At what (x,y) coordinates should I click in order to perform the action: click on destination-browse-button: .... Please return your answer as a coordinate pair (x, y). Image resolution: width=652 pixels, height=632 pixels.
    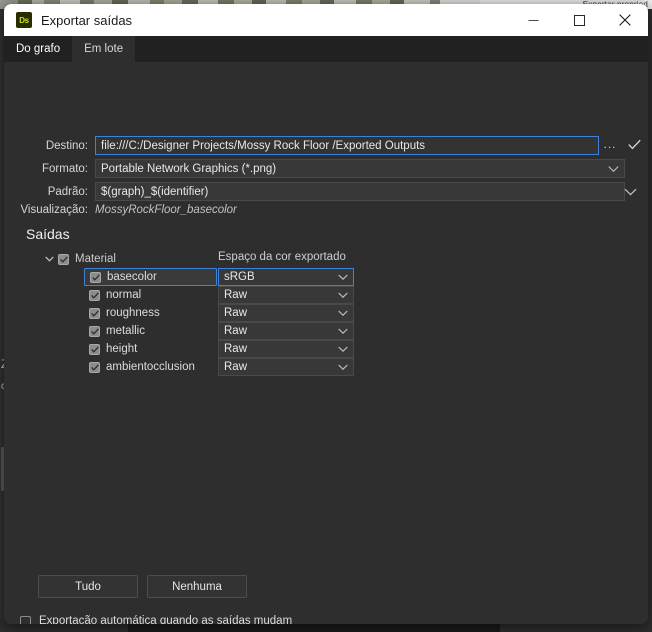
    Looking at the image, I should click on (610, 144).